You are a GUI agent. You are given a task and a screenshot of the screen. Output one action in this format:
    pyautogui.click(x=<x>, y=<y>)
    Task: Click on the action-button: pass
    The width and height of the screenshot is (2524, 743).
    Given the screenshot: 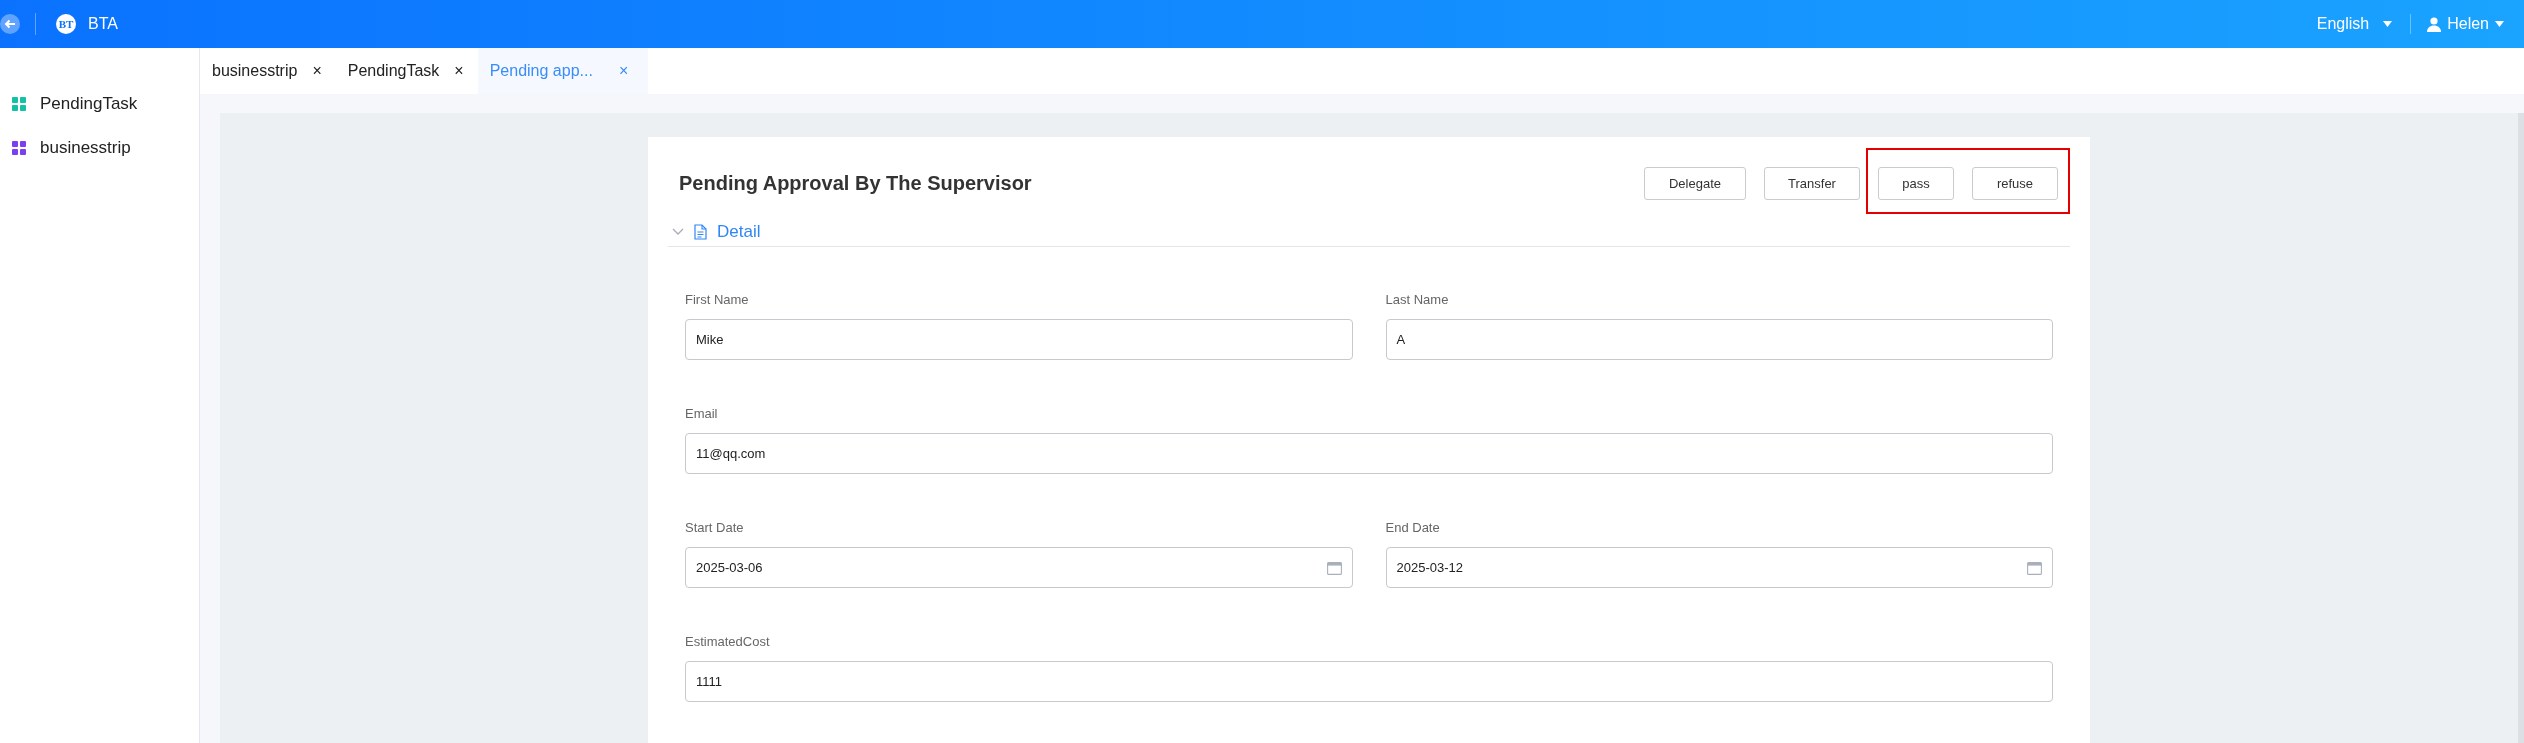 What is the action you would take?
    pyautogui.click(x=1916, y=183)
    